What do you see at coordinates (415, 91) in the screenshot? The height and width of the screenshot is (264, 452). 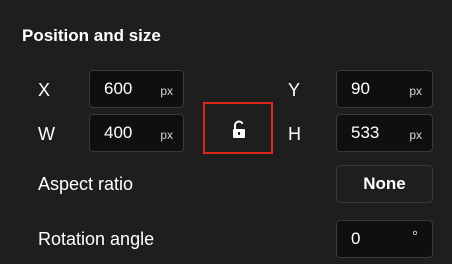 I see `y-unit: px` at bounding box center [415, 91].